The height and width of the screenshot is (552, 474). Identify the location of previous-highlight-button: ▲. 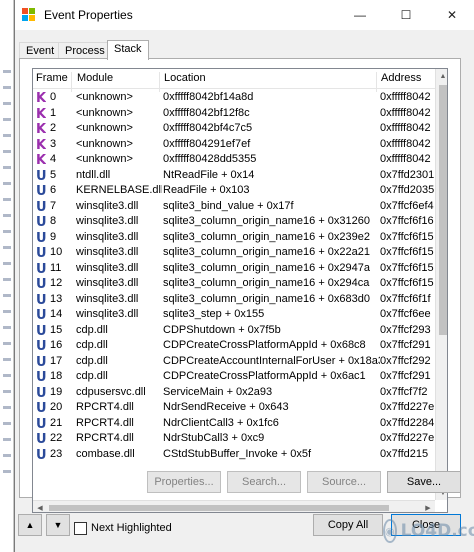
(30, 525).